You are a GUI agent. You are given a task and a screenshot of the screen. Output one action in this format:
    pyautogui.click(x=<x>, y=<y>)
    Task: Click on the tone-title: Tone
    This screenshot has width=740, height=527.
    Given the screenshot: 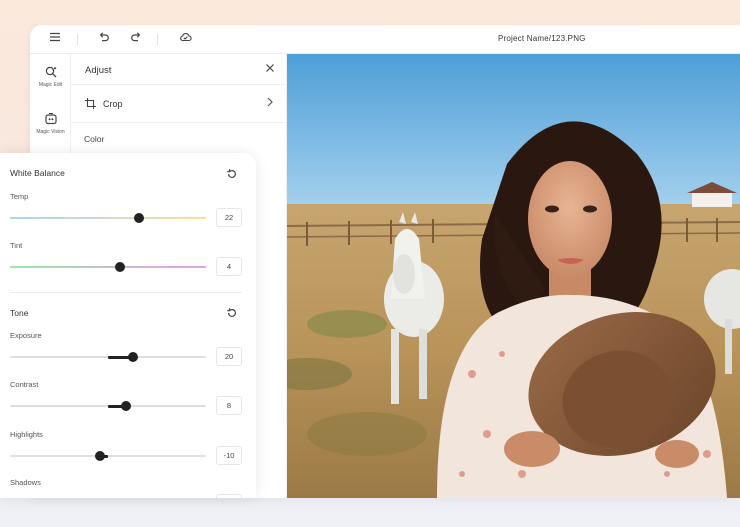 What is the action you would take?
    pyautogui.click(x=19, y=313)
    